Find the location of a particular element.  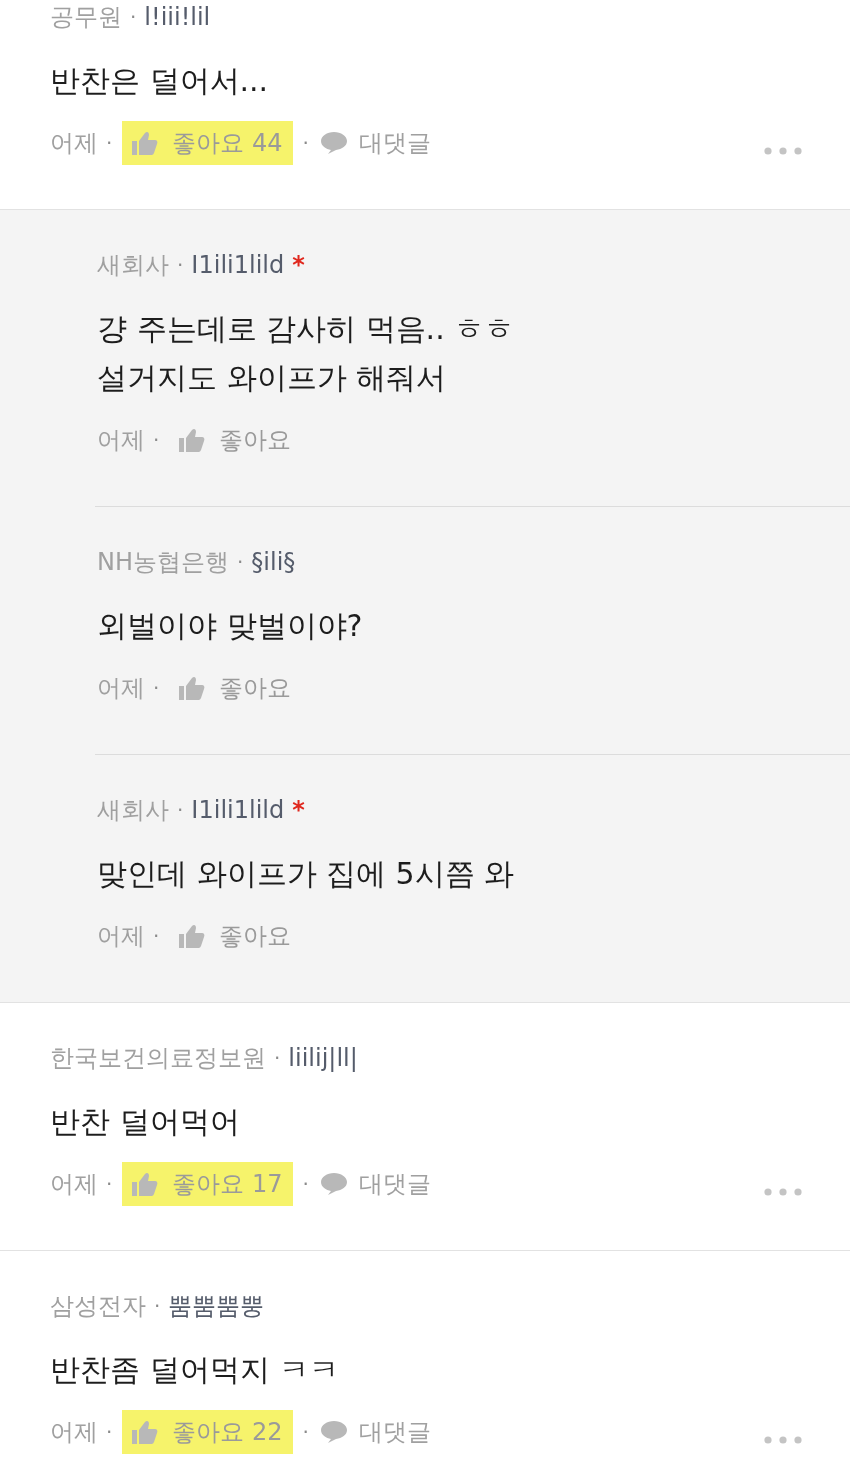

comment-text: 걍 주는데로 감사히 먹음.. ㅎㅎ is located at coordinates (306, 329).